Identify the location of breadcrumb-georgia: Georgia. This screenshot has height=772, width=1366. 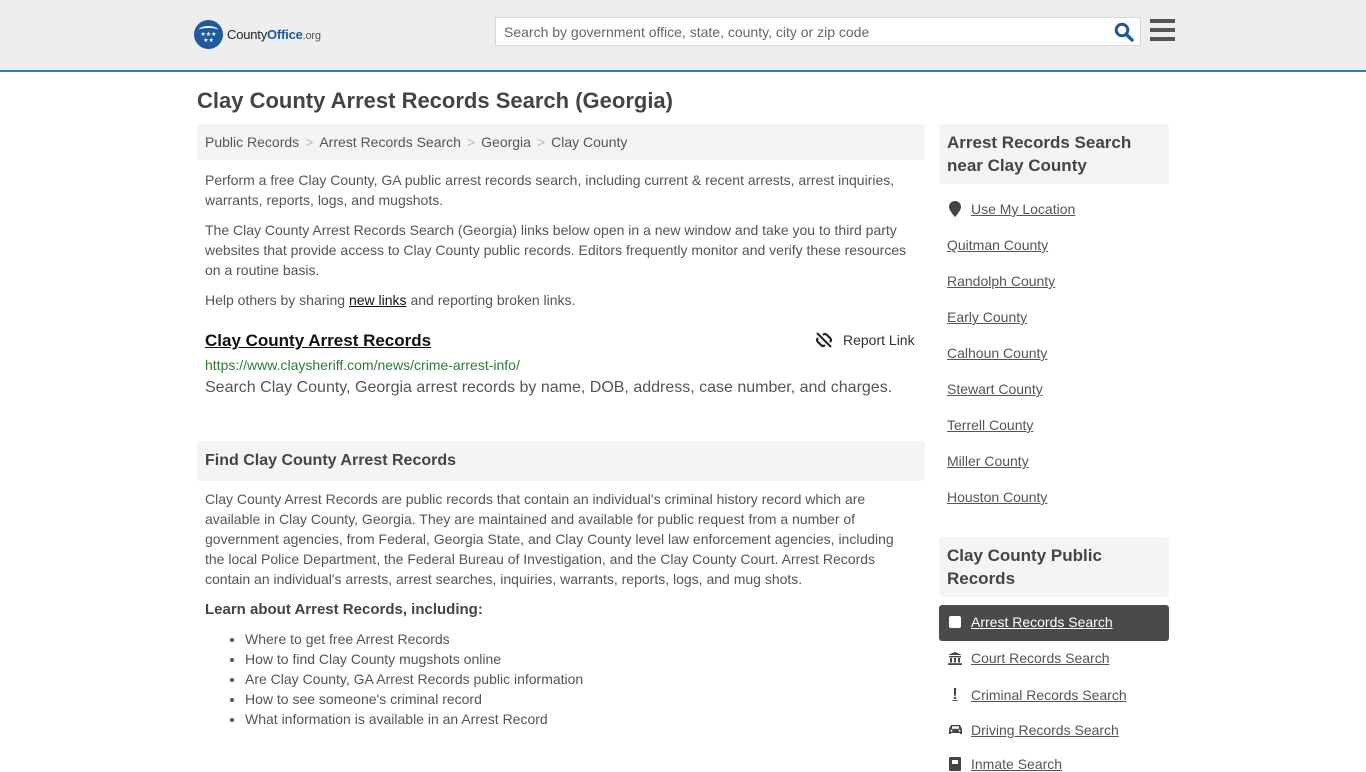
(506, 142).